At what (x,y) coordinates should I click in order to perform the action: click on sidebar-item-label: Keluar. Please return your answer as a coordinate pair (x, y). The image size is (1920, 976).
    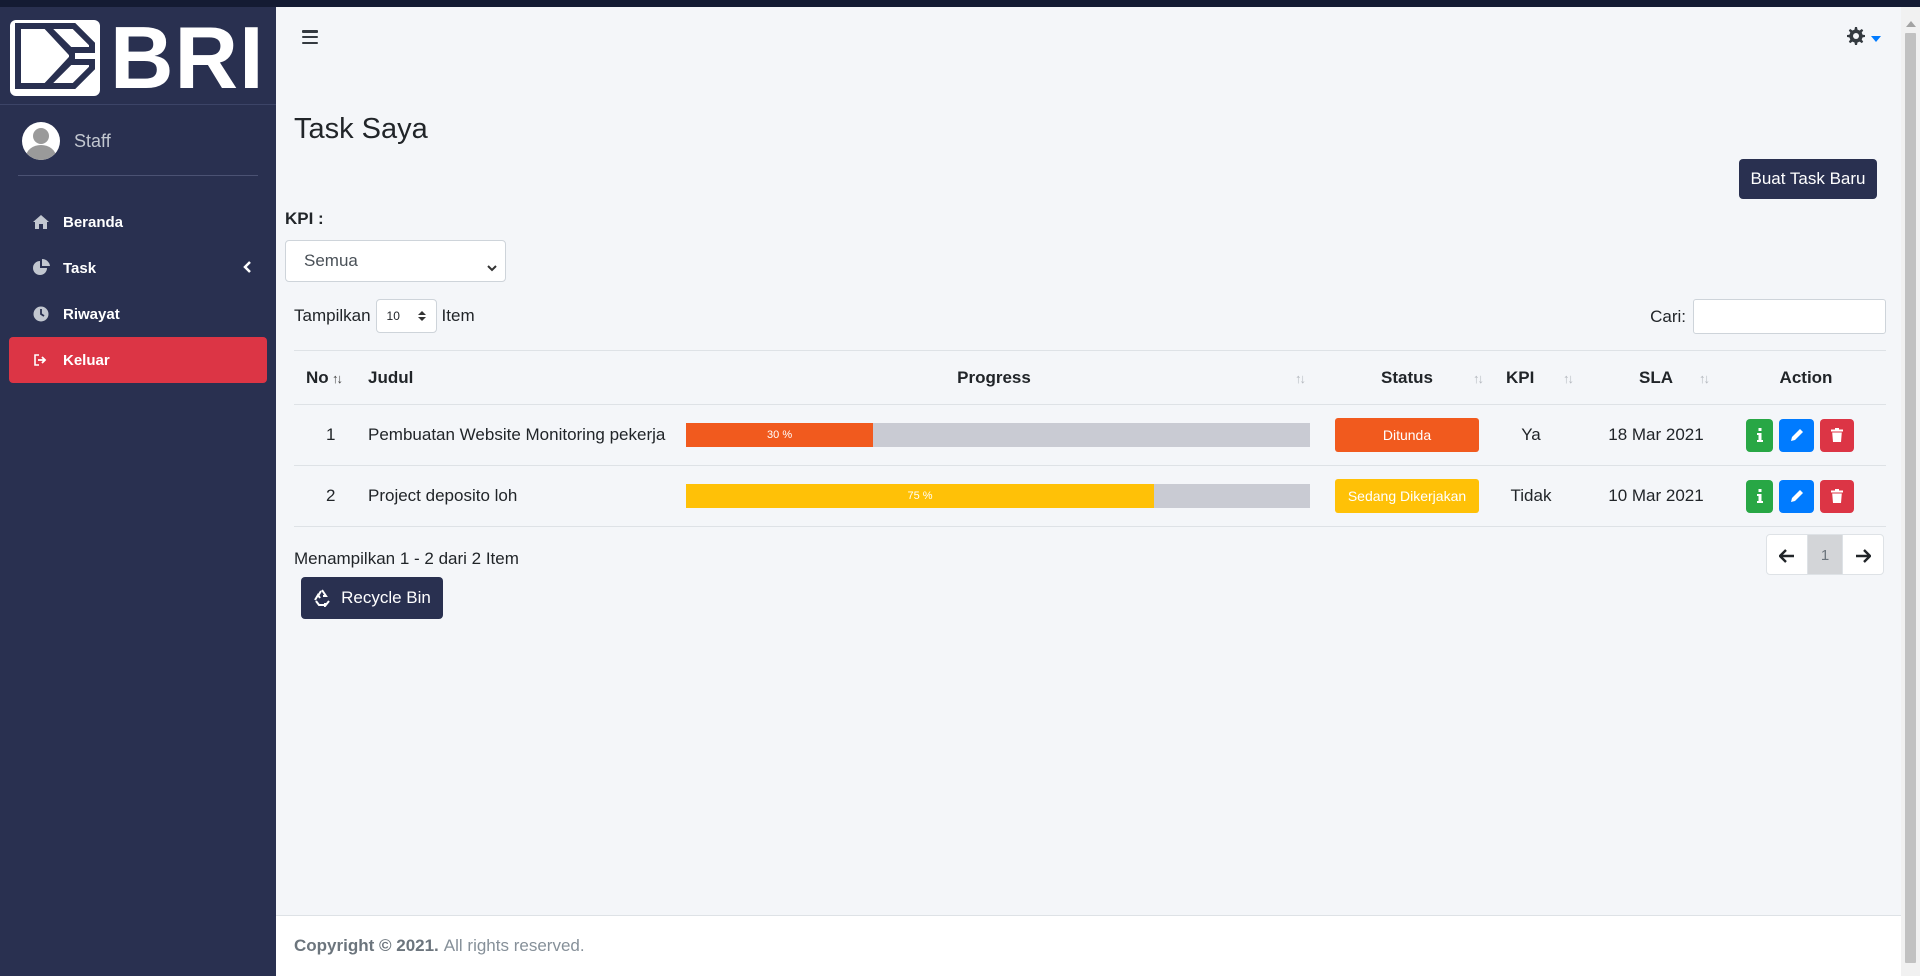
    Looking at the image, I should click on (86, 360).